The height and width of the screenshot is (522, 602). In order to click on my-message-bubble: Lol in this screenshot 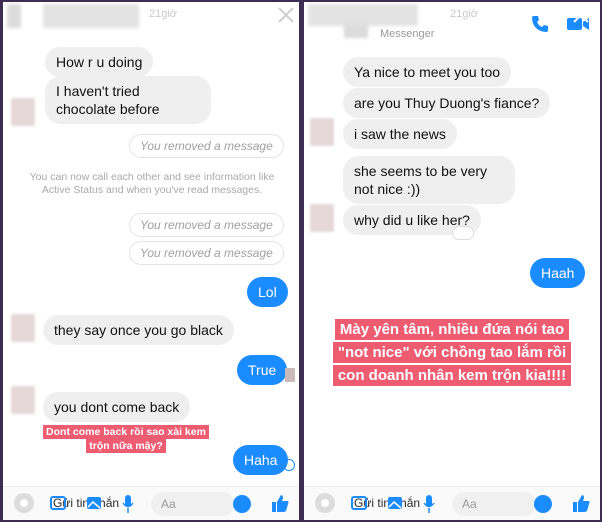, I will do `click(267, 292)`.